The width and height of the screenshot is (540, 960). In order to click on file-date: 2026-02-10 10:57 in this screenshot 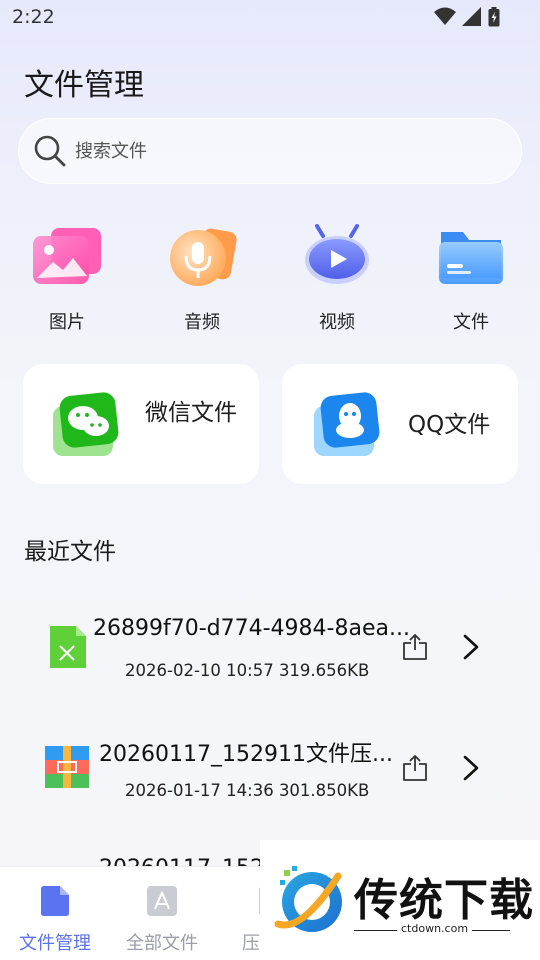, I will do `click(199, 670)`.